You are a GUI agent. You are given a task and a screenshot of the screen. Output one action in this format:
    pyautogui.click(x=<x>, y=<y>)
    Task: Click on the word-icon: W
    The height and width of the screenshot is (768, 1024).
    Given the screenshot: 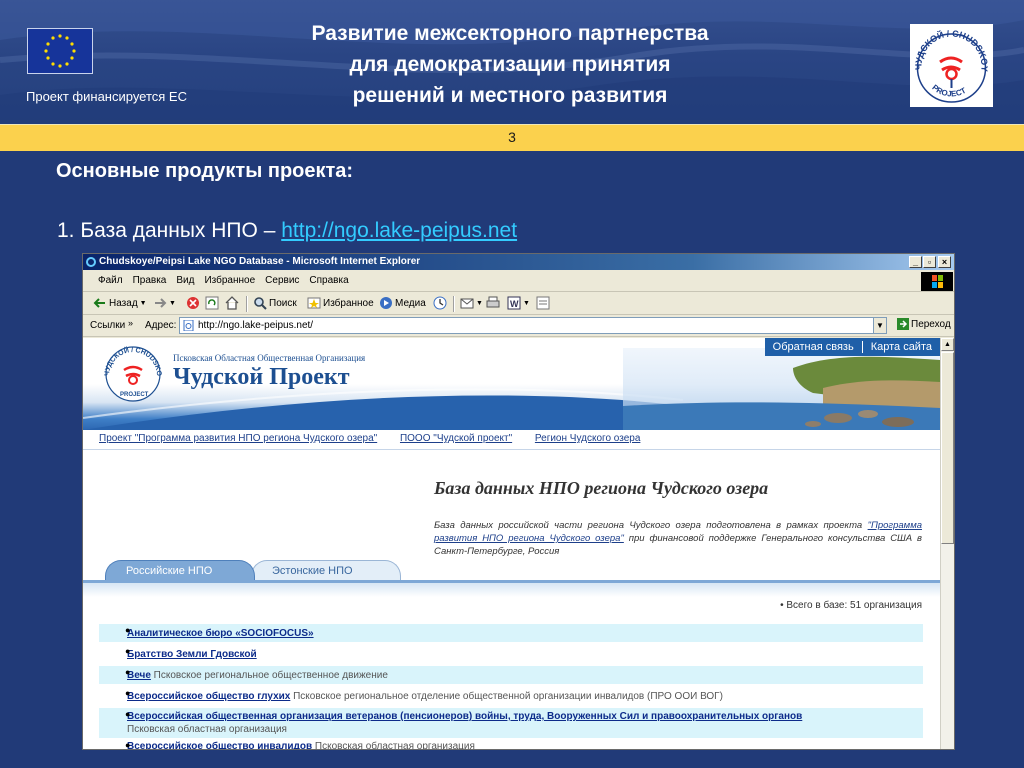 What is the action you would take?
    pyautogui.click(x=514, y=303)
    